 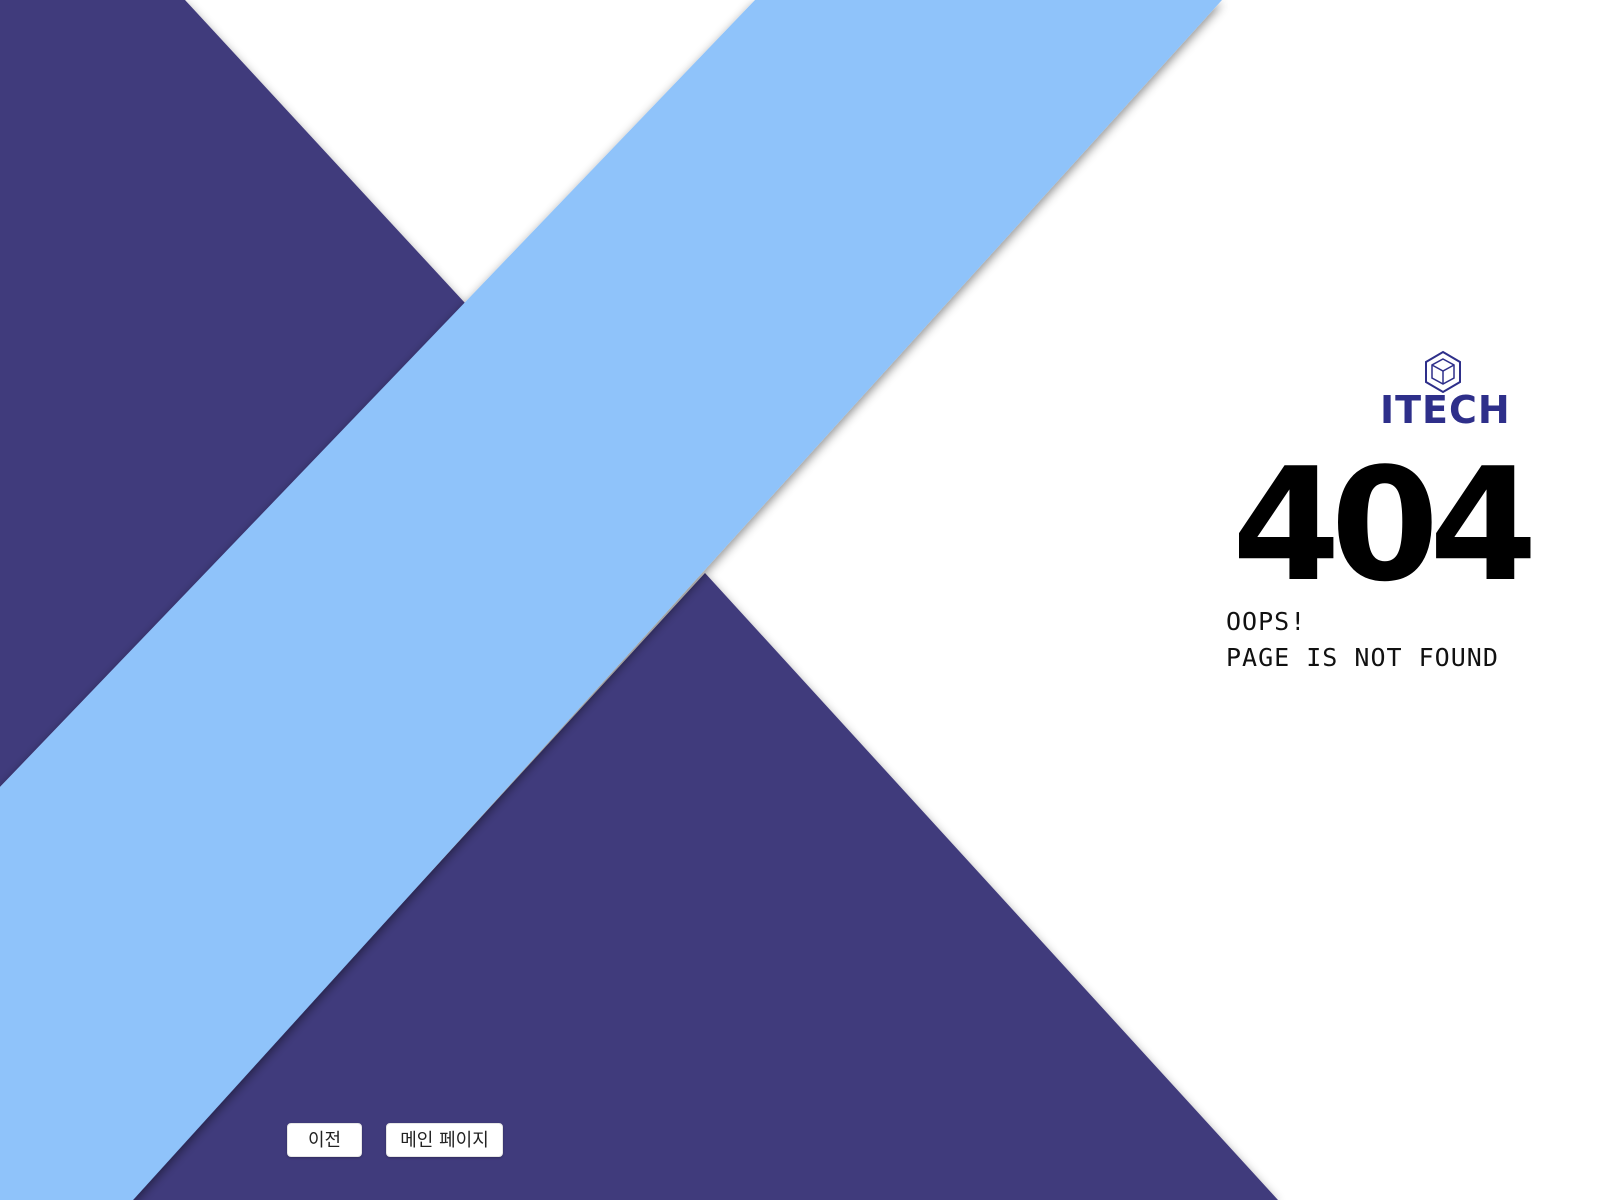 What do you see at coordinates (444, 1140) in the screenshot?
I see `home-button: 메인 페이지` at bounding box center [444, 1140].